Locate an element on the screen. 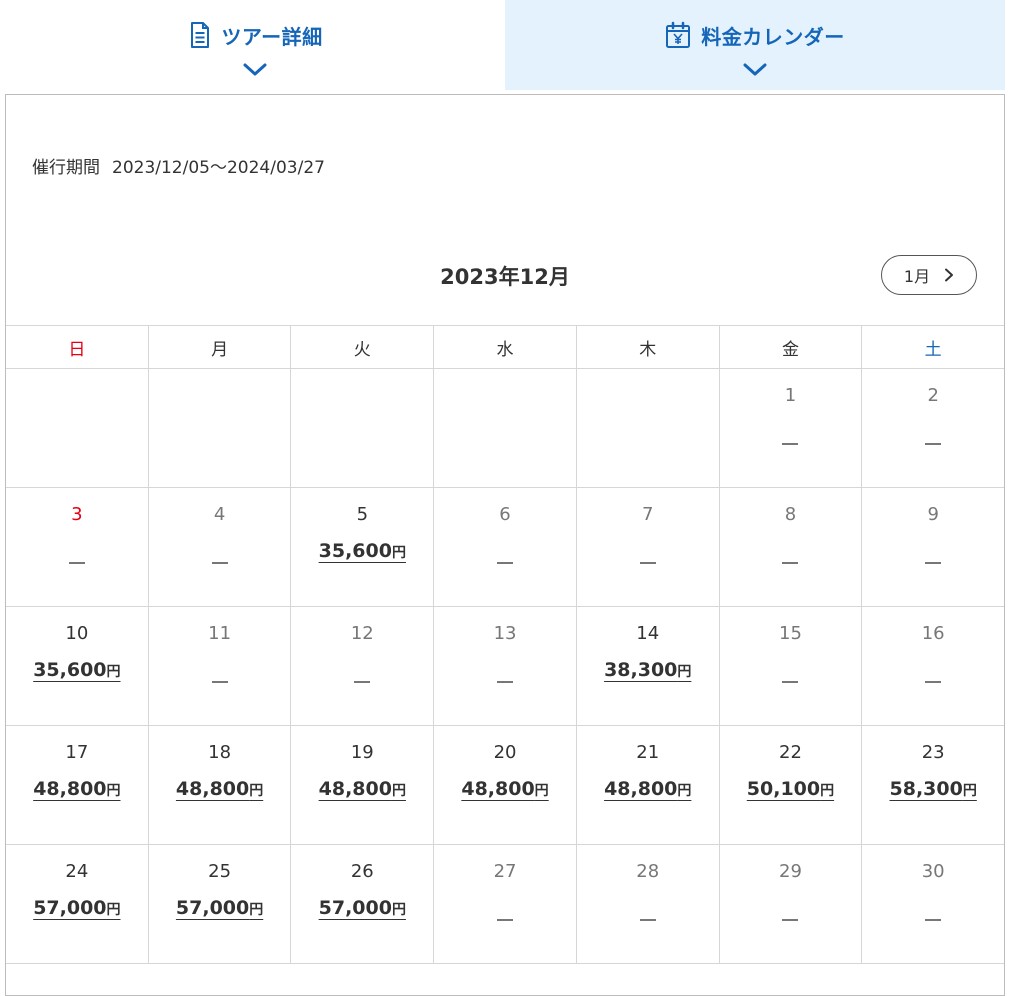  calendar-day-cell: 28 is located at coordinates (648, 904).